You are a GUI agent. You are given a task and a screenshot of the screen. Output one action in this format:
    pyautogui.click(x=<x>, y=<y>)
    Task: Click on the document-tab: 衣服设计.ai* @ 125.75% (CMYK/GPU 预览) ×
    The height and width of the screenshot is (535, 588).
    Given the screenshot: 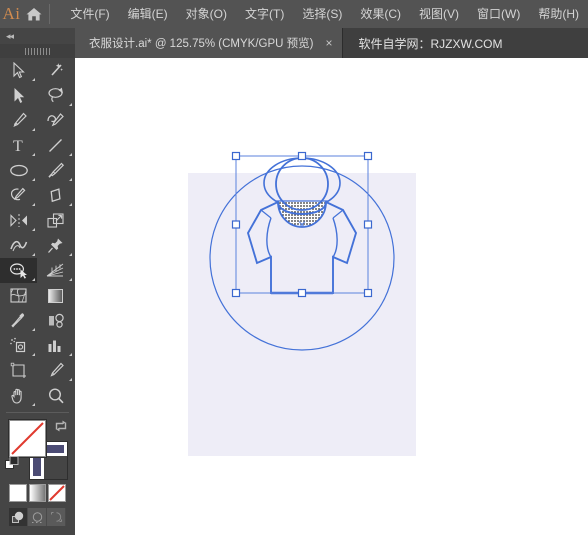 What is the action you would take?
    pyautogui.click(x=209, y=43)
    